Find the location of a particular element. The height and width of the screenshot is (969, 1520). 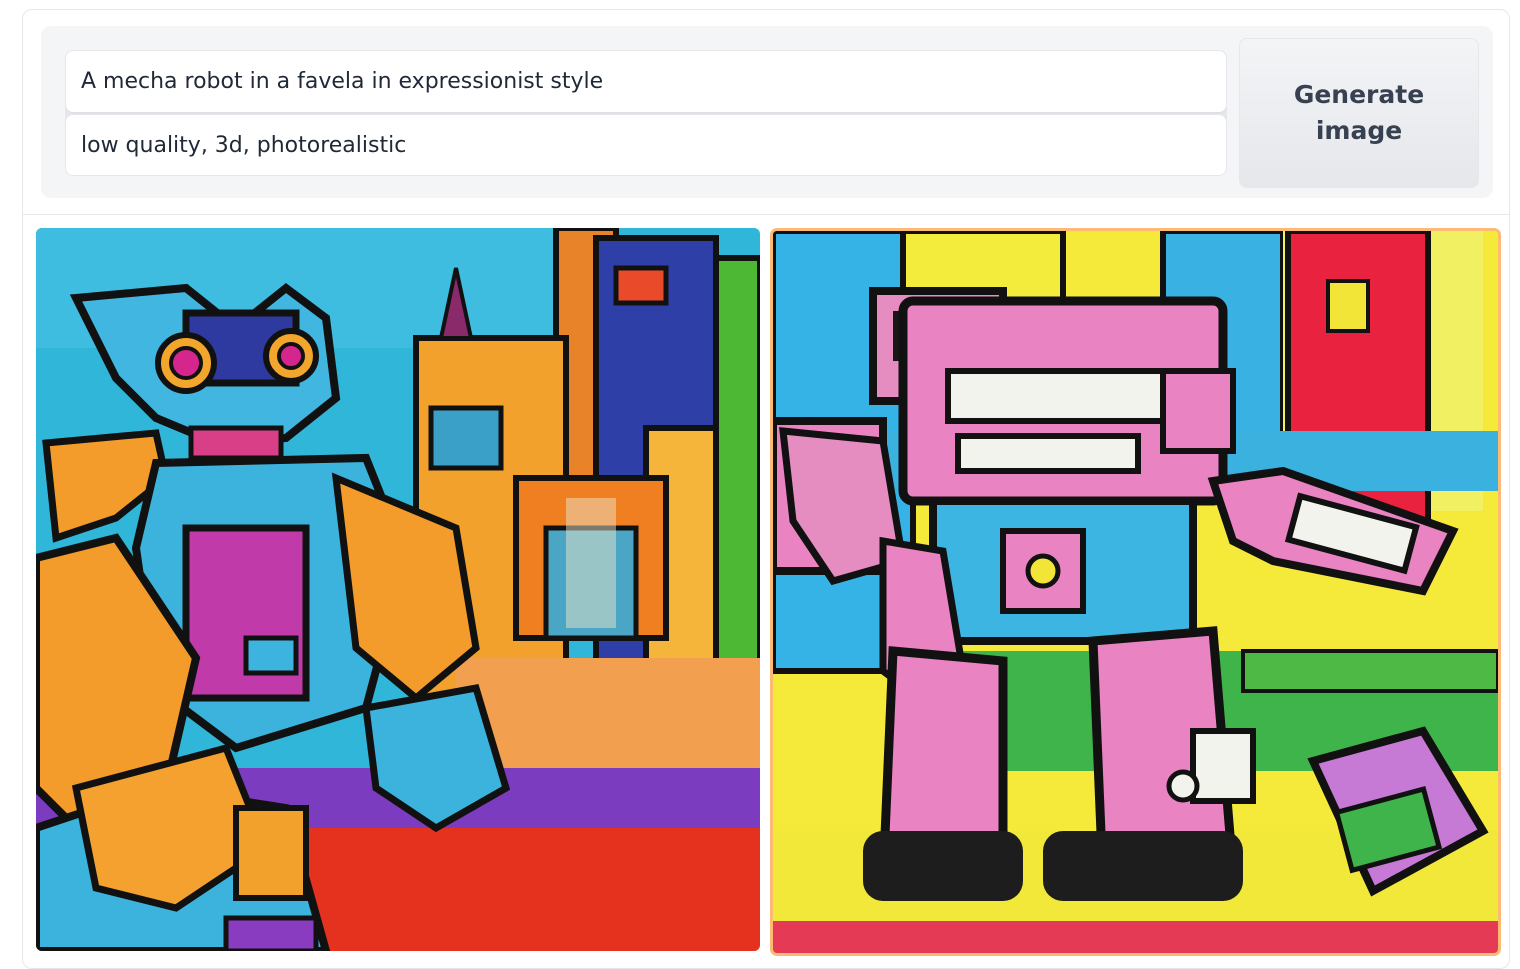

generate-image-button: Generate image is located at coordinates (1359, 113).